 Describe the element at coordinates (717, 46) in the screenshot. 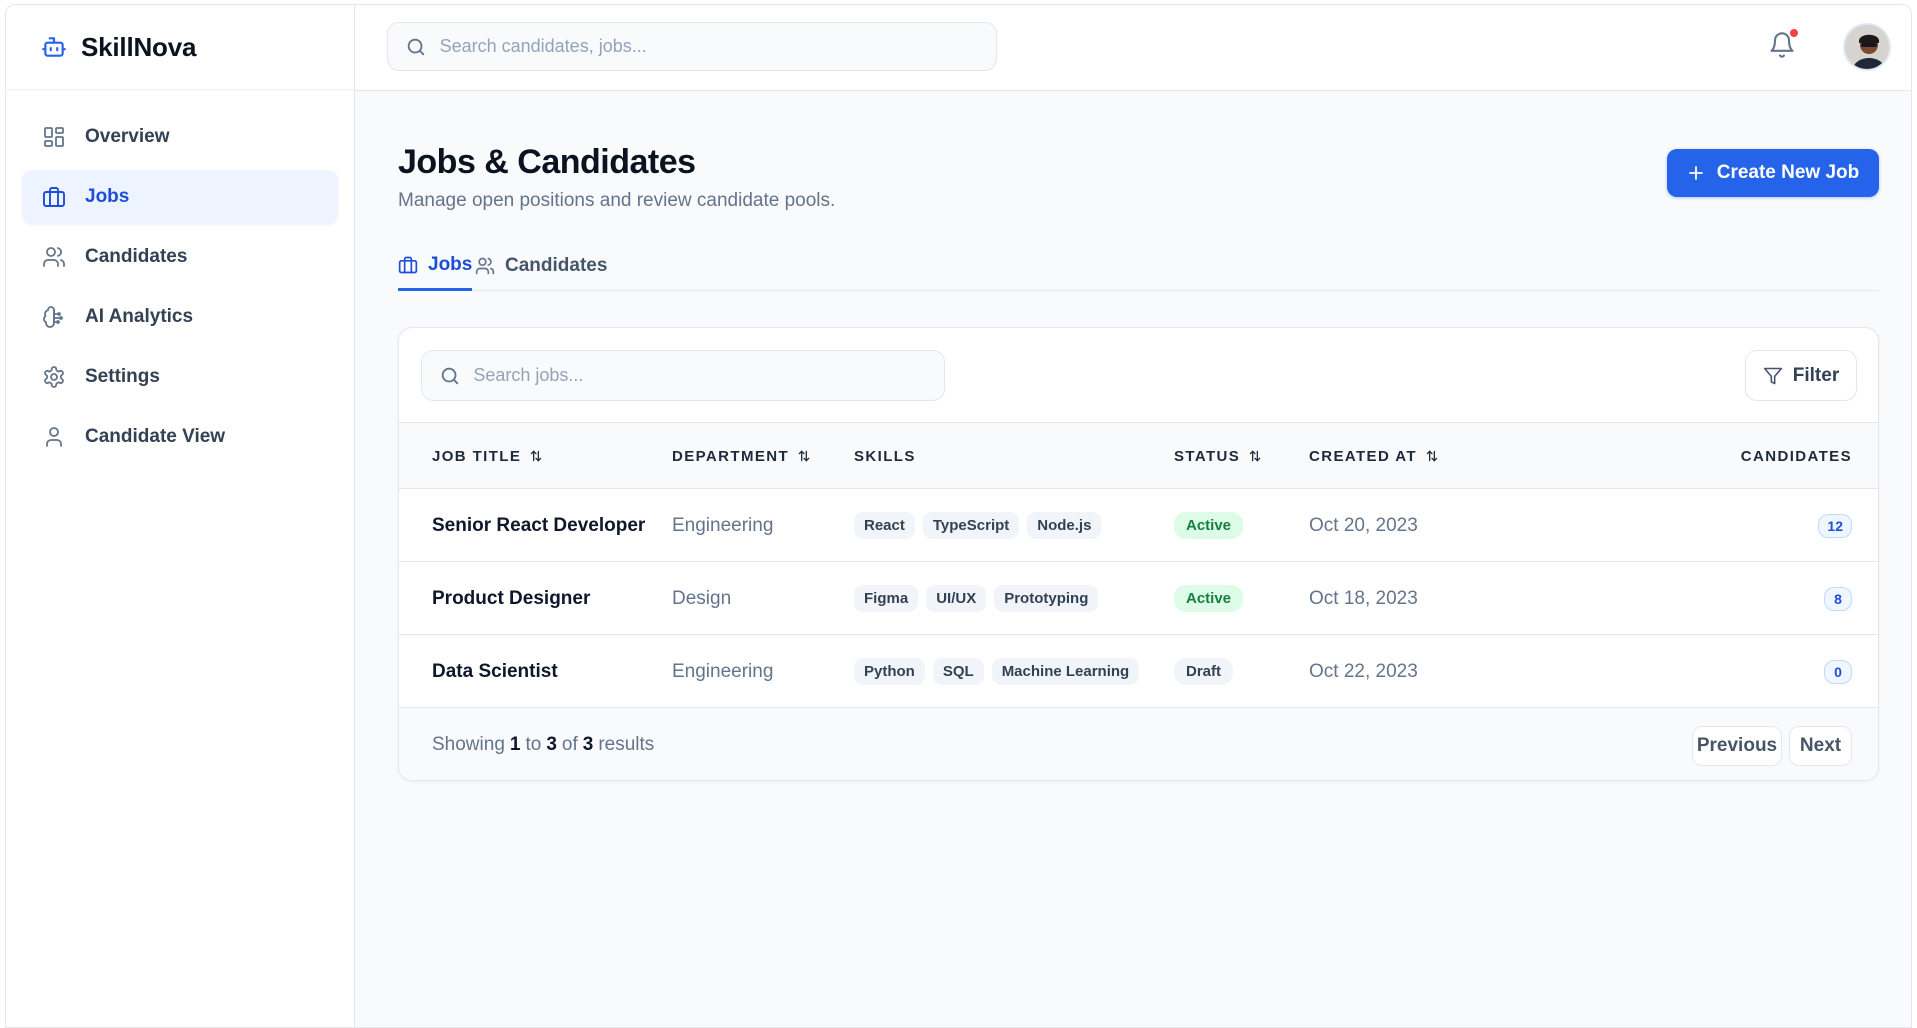

I see `global-search-input` at that location.